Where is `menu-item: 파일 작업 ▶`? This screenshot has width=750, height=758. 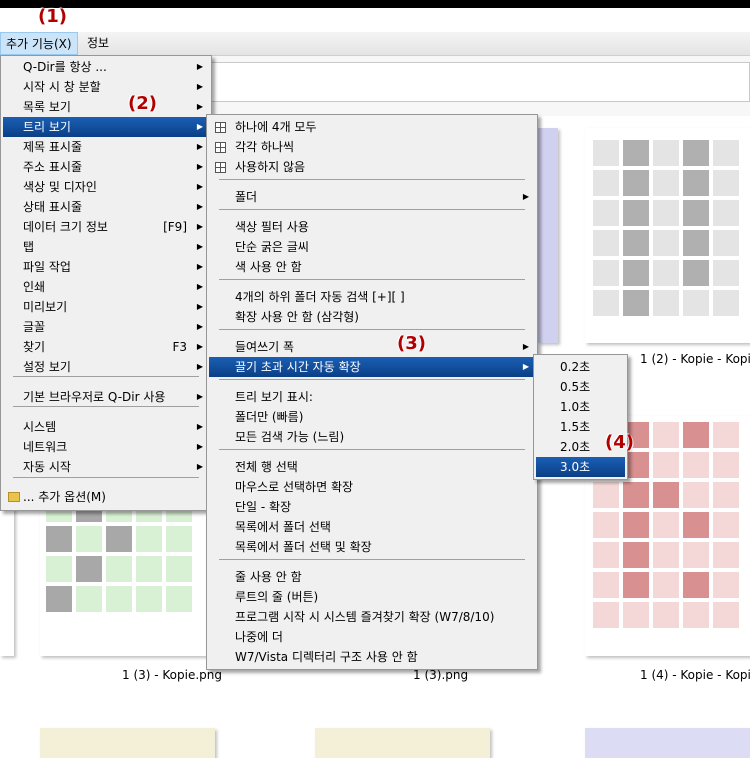
menu-item: 파일 작업 ▶ is located at coordinates (106, 267).